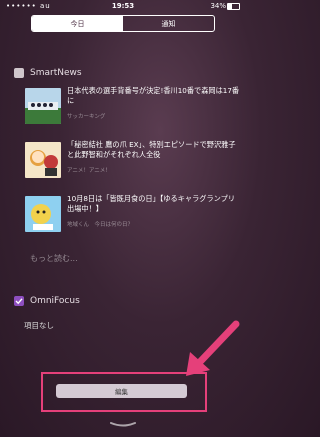 This screenshot has width=320, height=437. What do you see at coordinates (56, 73) in the screenshot?
I see `smartnews-title: SmartNews` at bounding box center [56, 73].